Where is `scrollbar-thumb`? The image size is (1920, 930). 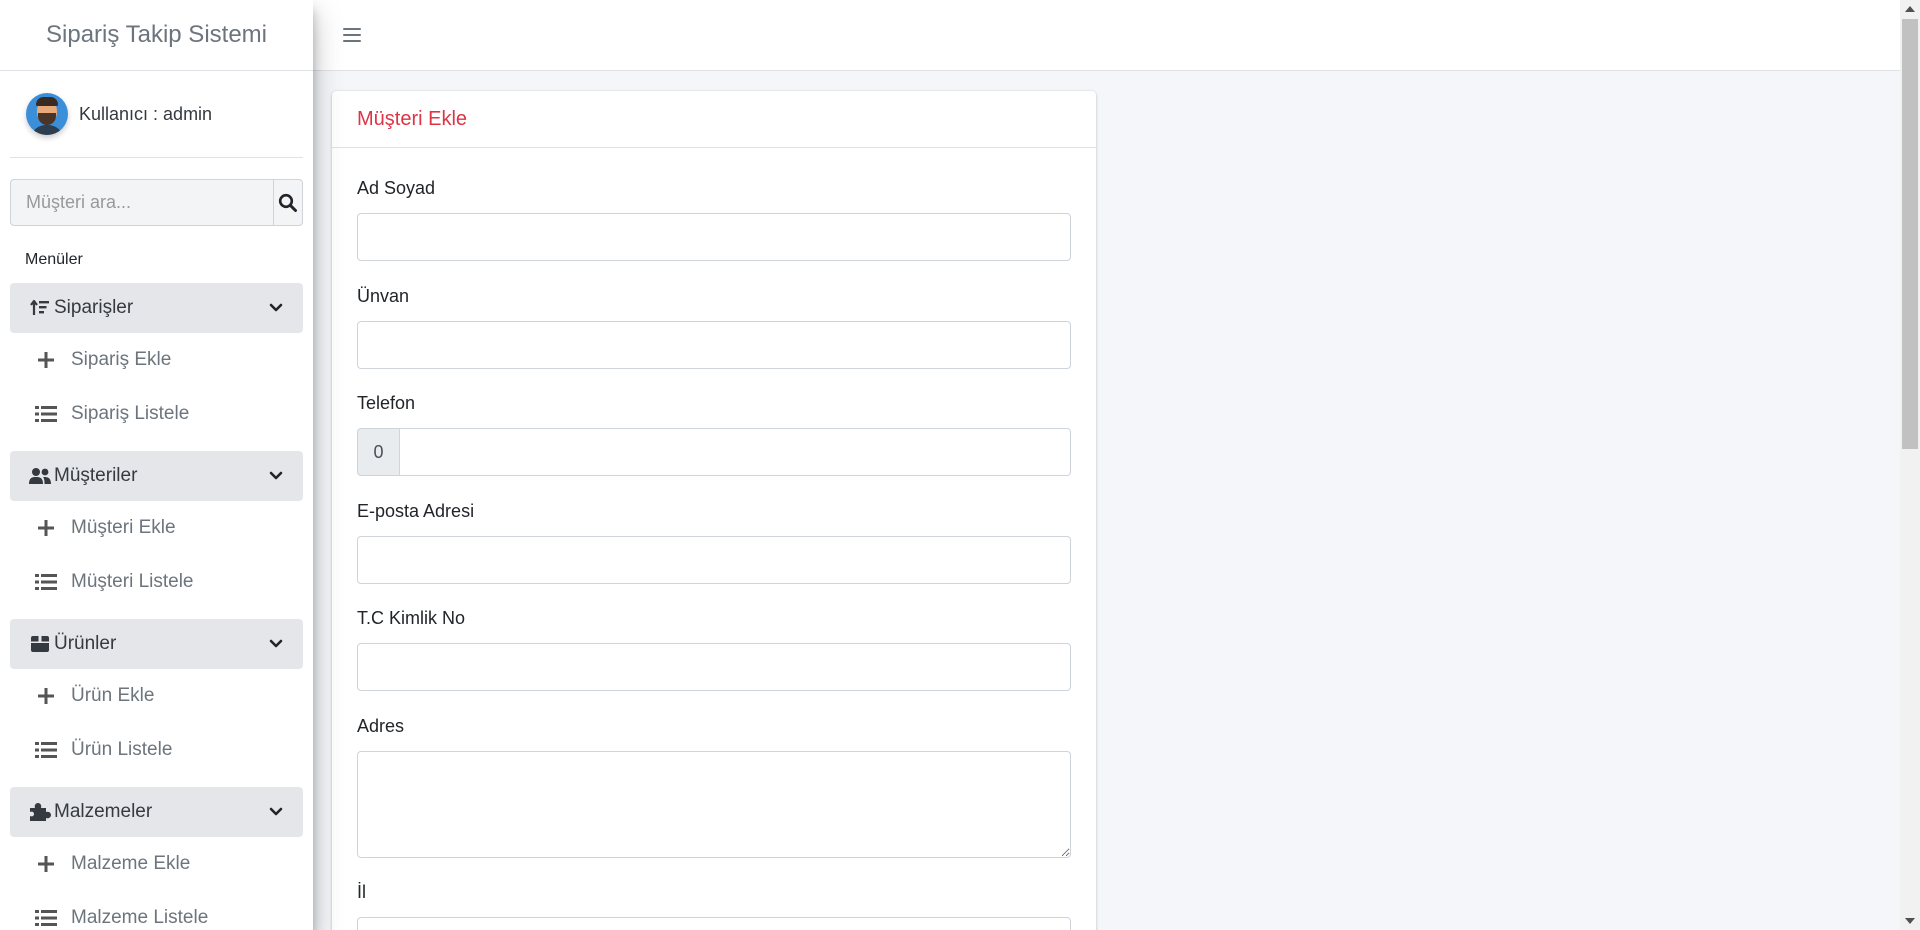
scrollbar-thumb is located at coordinates (1910, 234).